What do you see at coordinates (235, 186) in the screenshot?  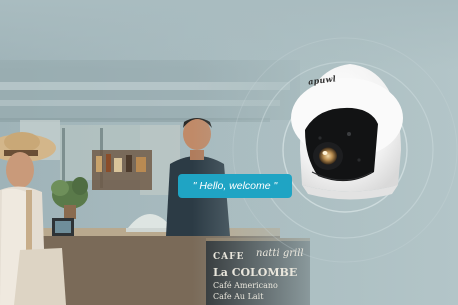 I see `speech-bubble: " Hello, welcome "` at bounding box center [235, 186].